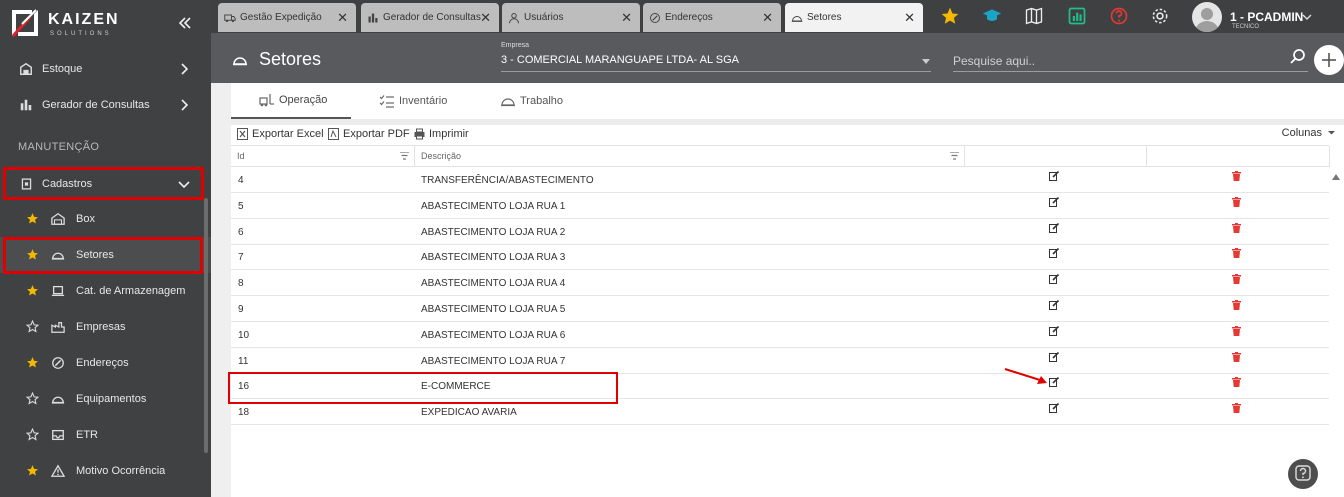 The height and width of the screenshot is (497, 1344). I want to click on table-row: 5 ABASTECIMENTO LOJA RUA 1, so click(780, 206).